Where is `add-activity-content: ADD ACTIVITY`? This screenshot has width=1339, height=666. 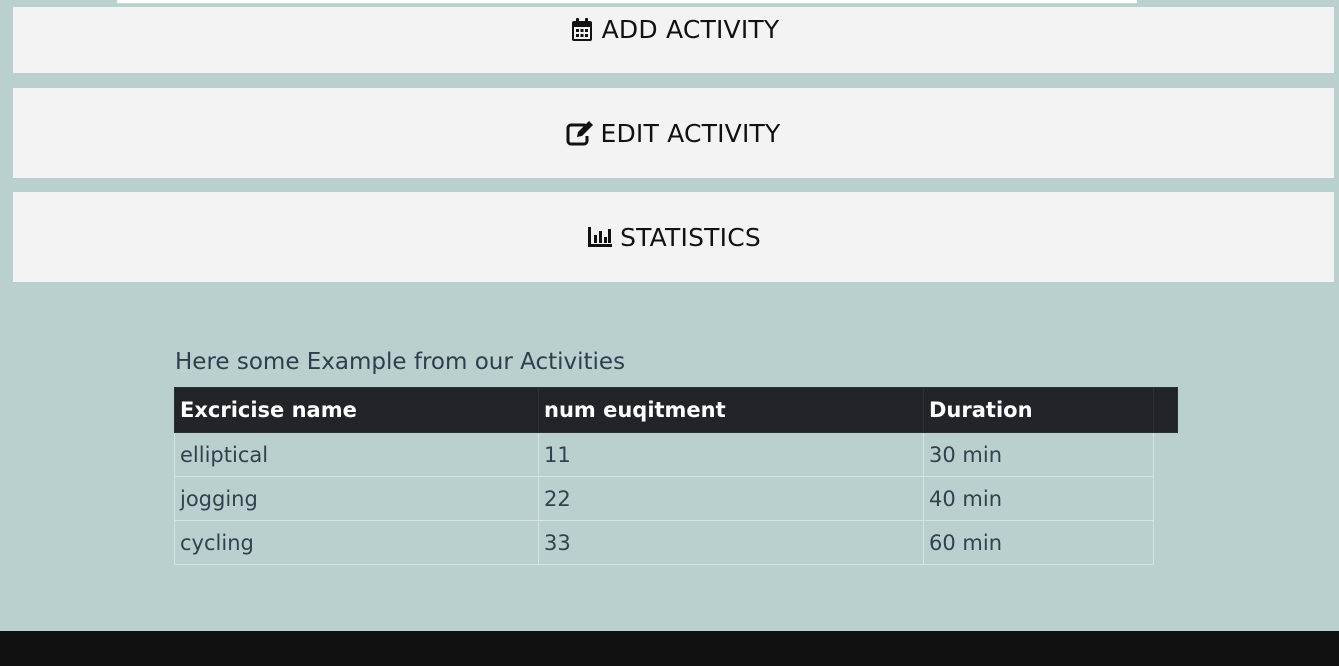
add-activity-content: ADD ACTIVITY is located at coordinates (674, 29).